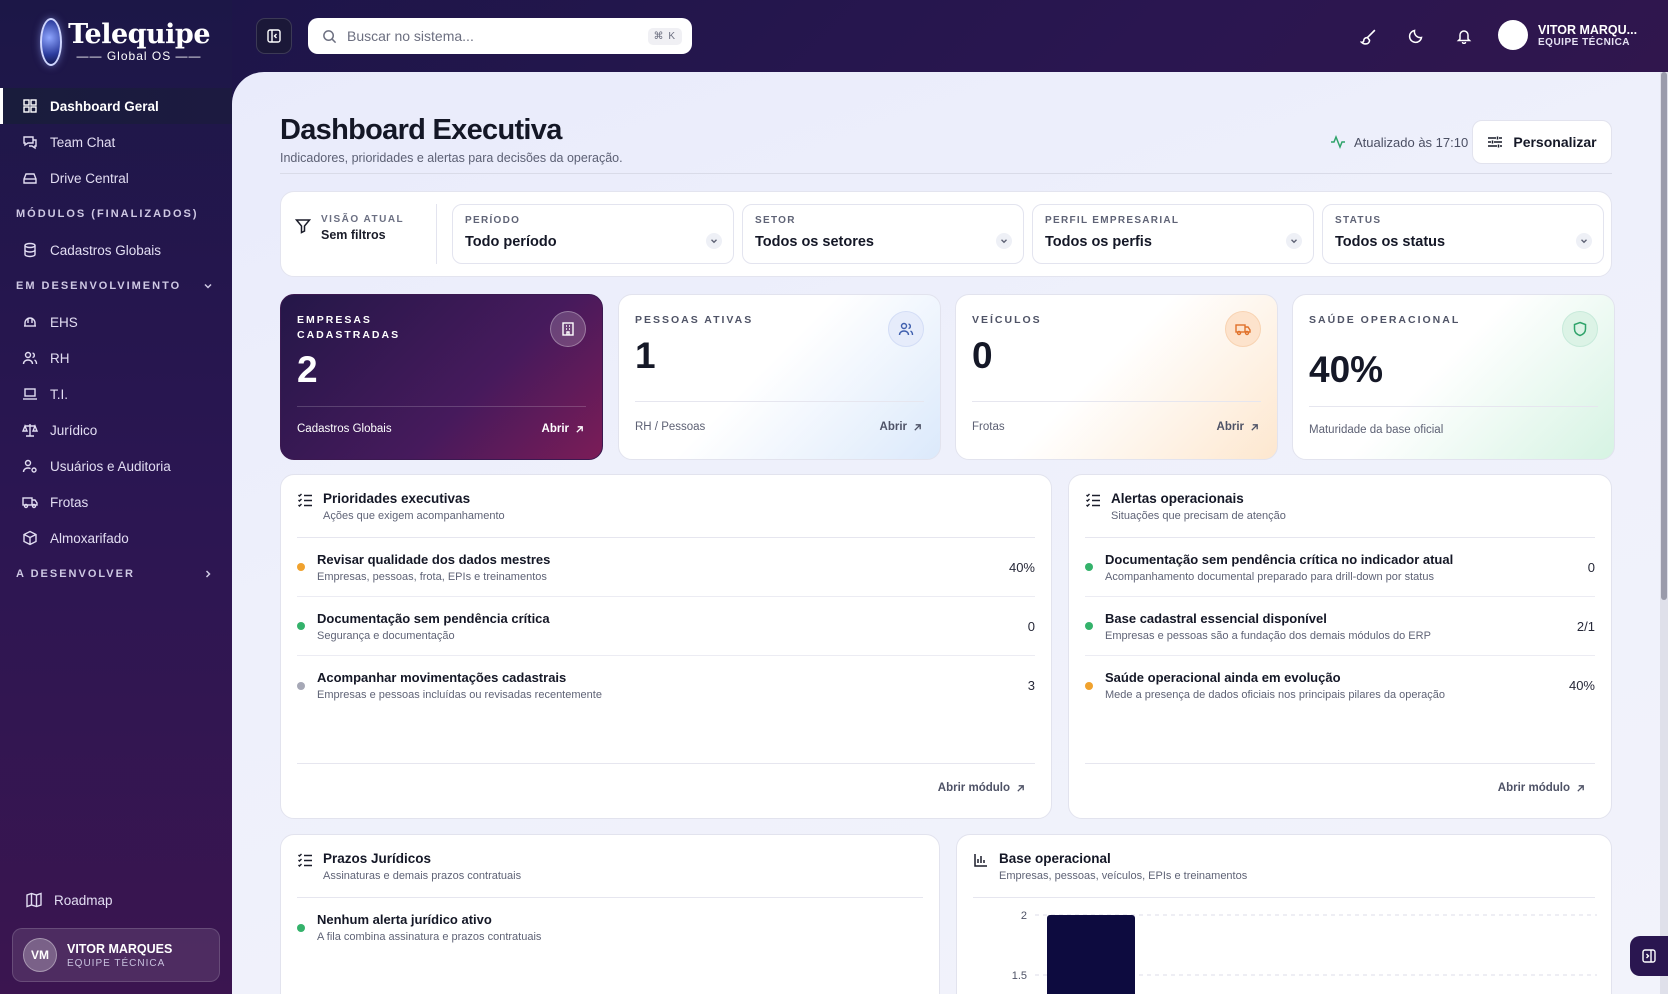 The width and height of the screenshot is (1668, 994). I want to click on sidebar-item-almoxarifado: Almoxarifado, so click(116, 538).